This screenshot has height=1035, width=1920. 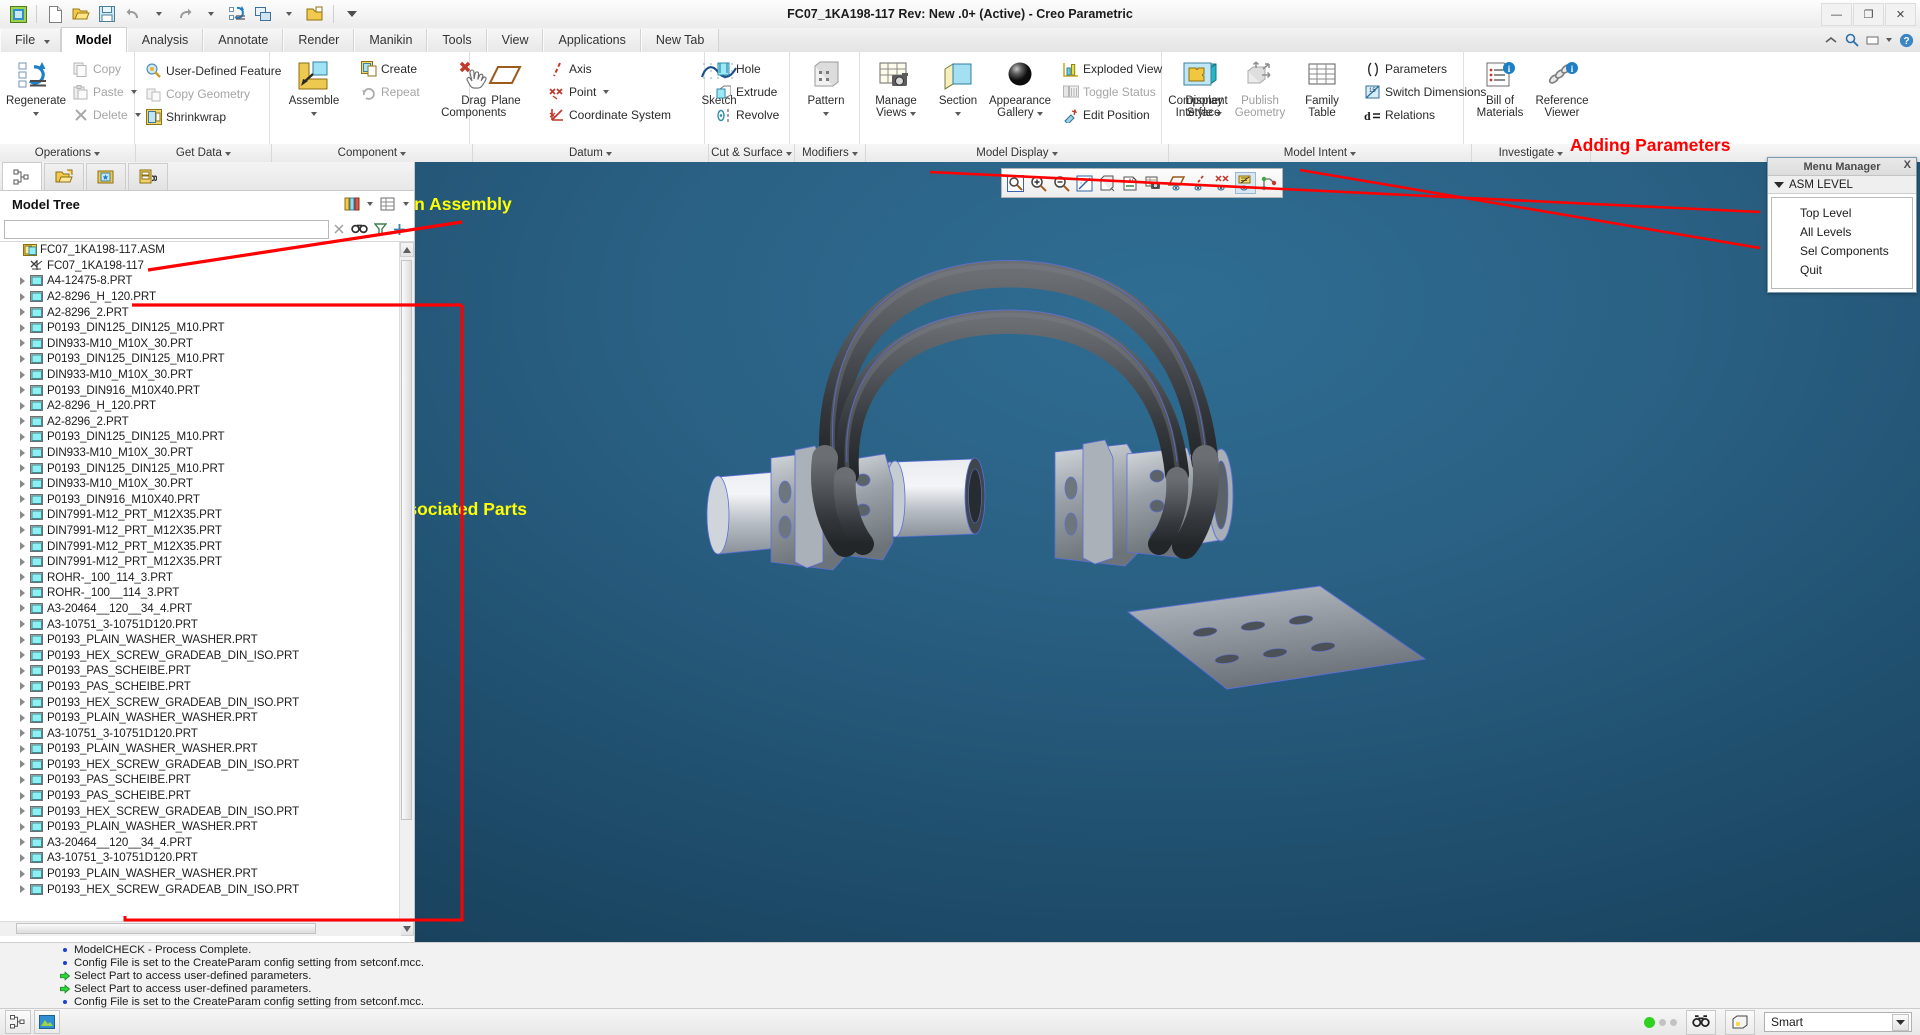 What do you see at coordinates (190, 562) in the screenshot?
I see `tree-item: DIN7991-M12_PRT_M12X35.PRT` at bounding box center [190, 562].